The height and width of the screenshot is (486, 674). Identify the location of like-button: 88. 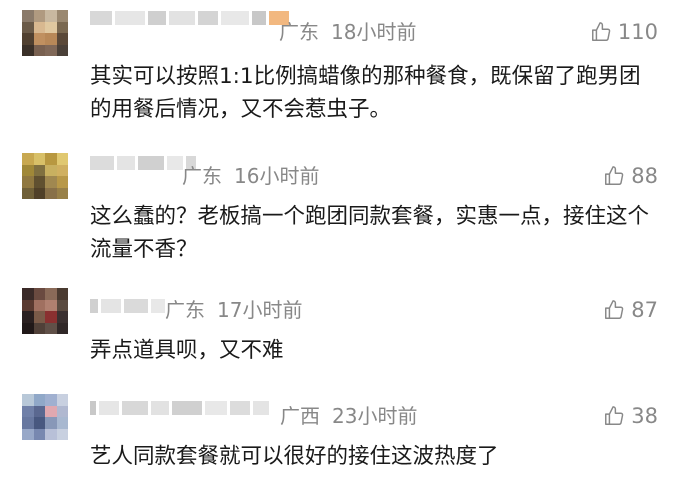
(630, 176).